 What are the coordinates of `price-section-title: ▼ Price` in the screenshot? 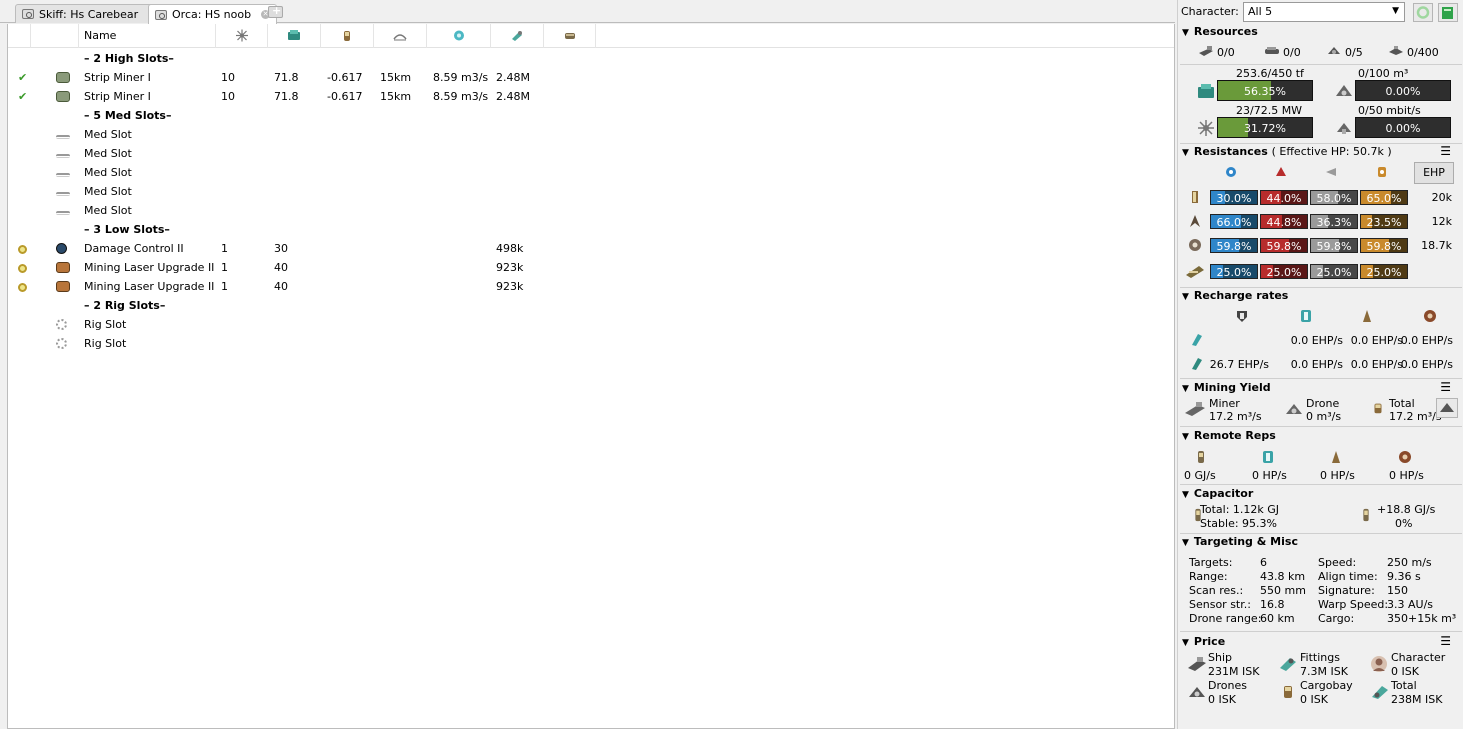 It's located at (1203, 641).